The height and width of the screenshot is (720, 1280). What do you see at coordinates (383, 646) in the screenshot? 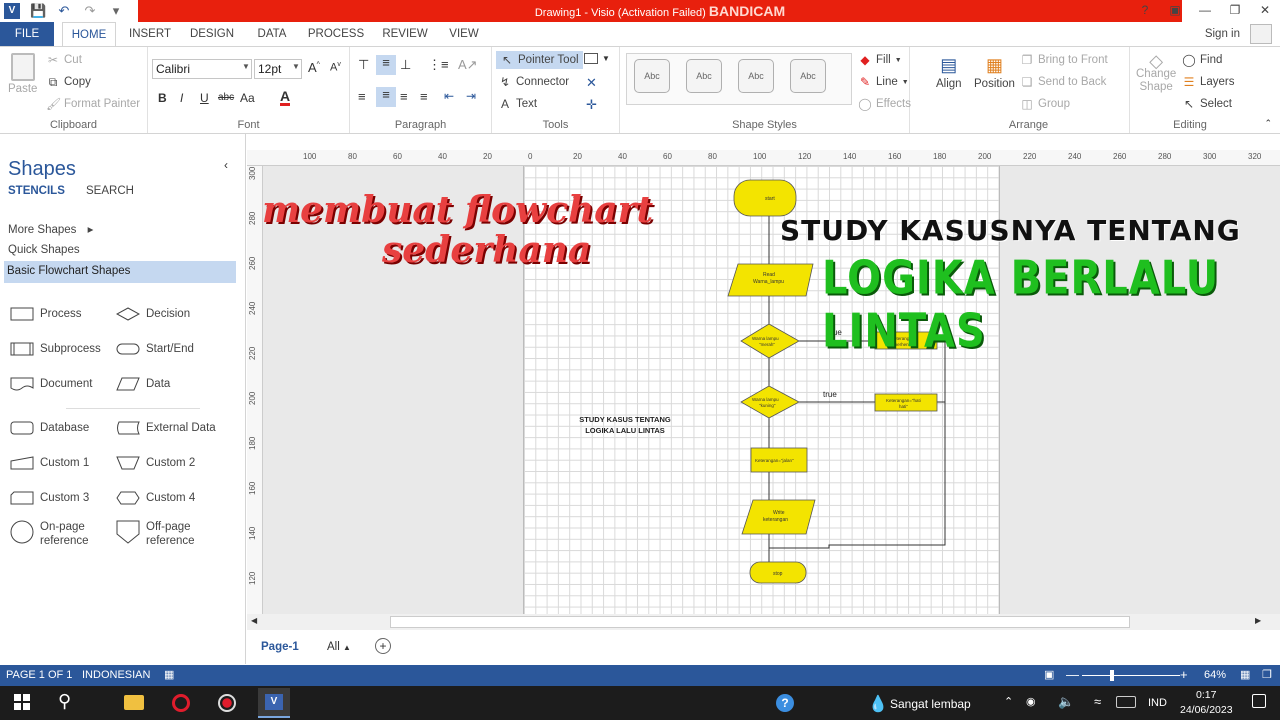
I see `add-page-icon: +` at bounding box center [383, 646].